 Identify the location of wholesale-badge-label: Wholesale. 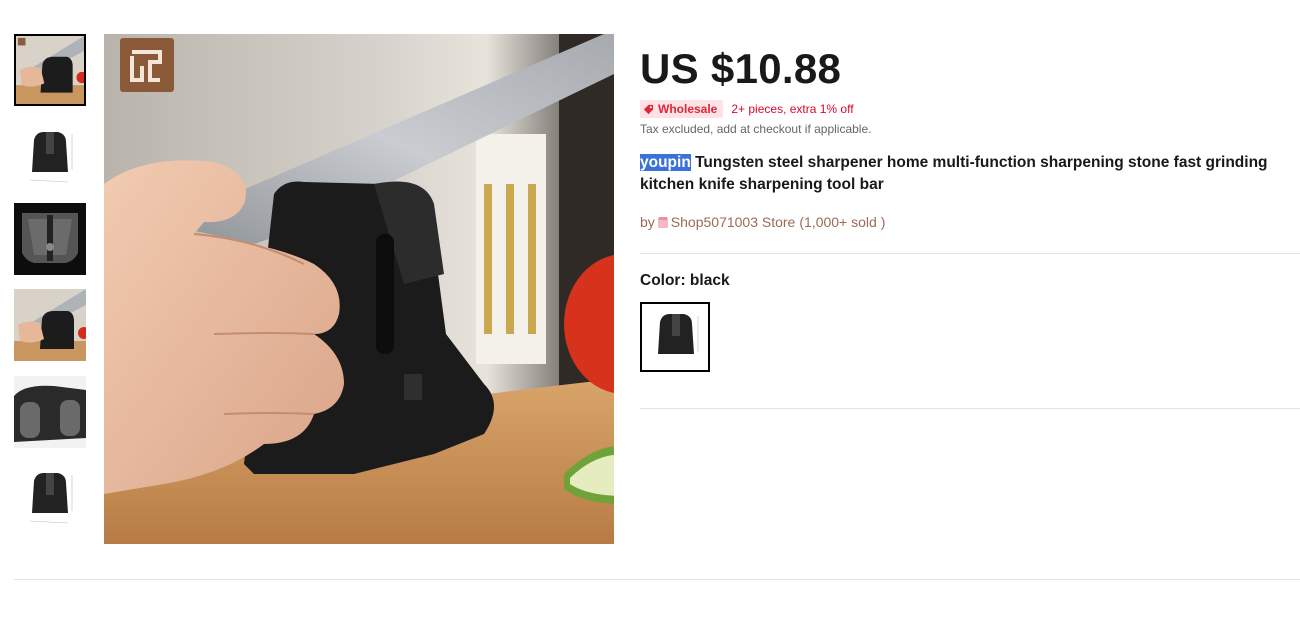
(688, 109).